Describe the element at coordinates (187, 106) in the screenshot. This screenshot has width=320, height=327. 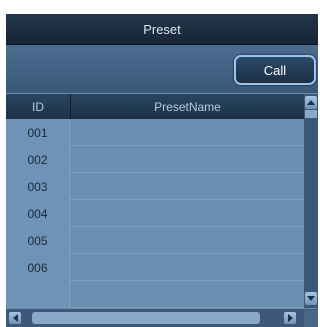
I see `column-header-preset-name: PresetName` at that location.